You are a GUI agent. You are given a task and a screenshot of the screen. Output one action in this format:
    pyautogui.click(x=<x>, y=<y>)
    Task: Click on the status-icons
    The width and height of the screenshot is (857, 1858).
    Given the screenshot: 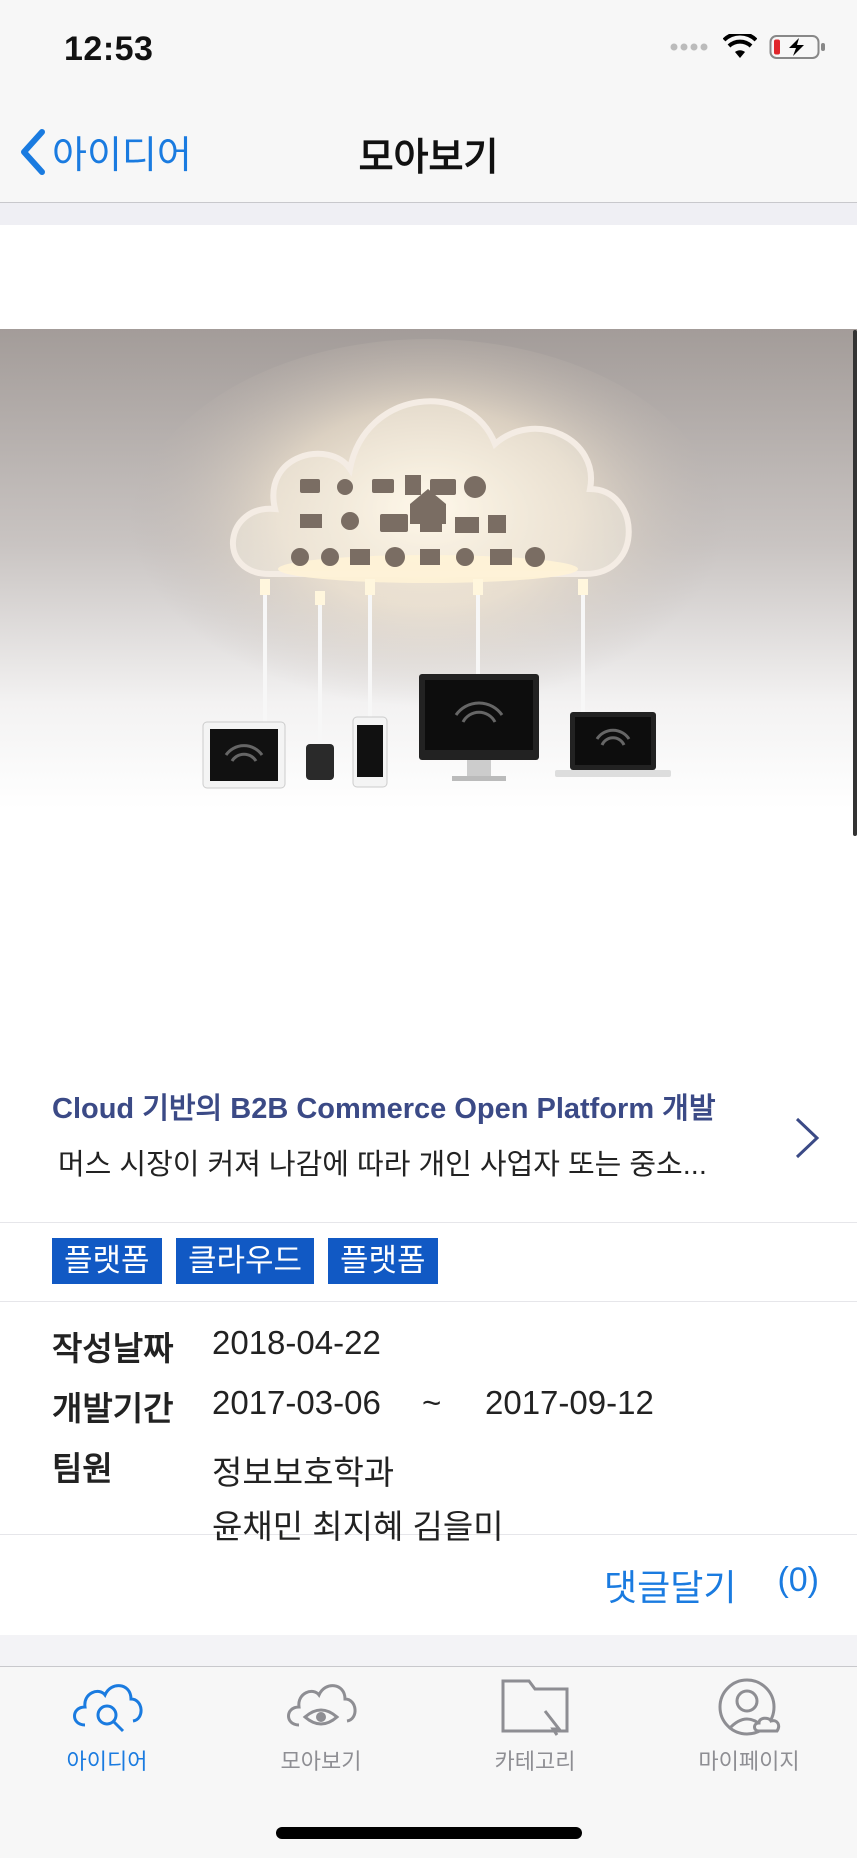 What is the action you would take?
    pyautogui.click(x=748, y=47)
    